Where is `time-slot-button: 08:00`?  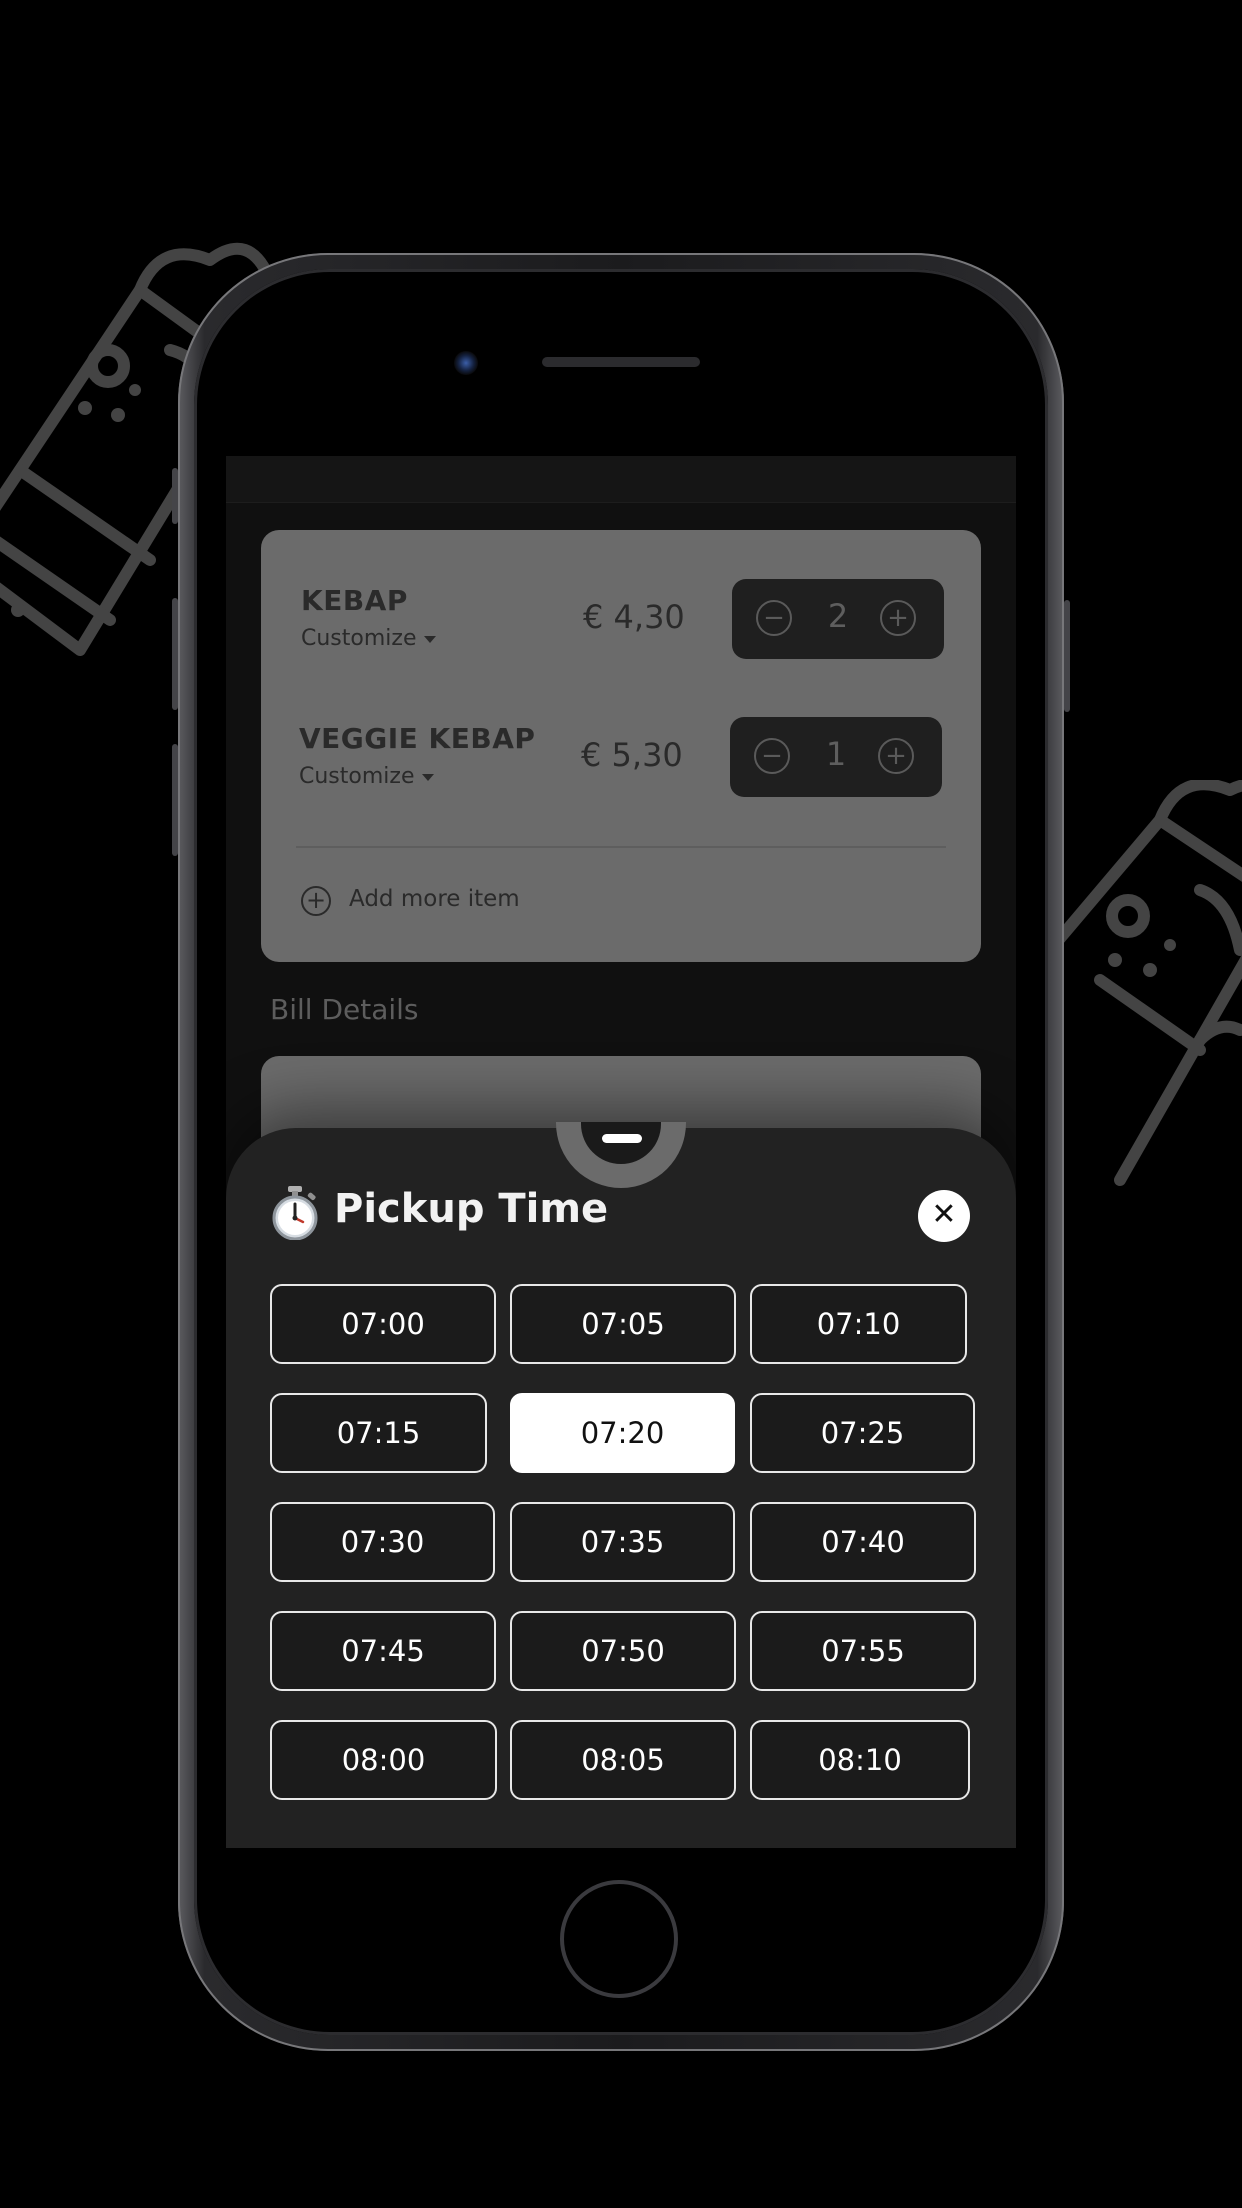
time-slot-button: 08:00 is located at coordinates (383, 1760).